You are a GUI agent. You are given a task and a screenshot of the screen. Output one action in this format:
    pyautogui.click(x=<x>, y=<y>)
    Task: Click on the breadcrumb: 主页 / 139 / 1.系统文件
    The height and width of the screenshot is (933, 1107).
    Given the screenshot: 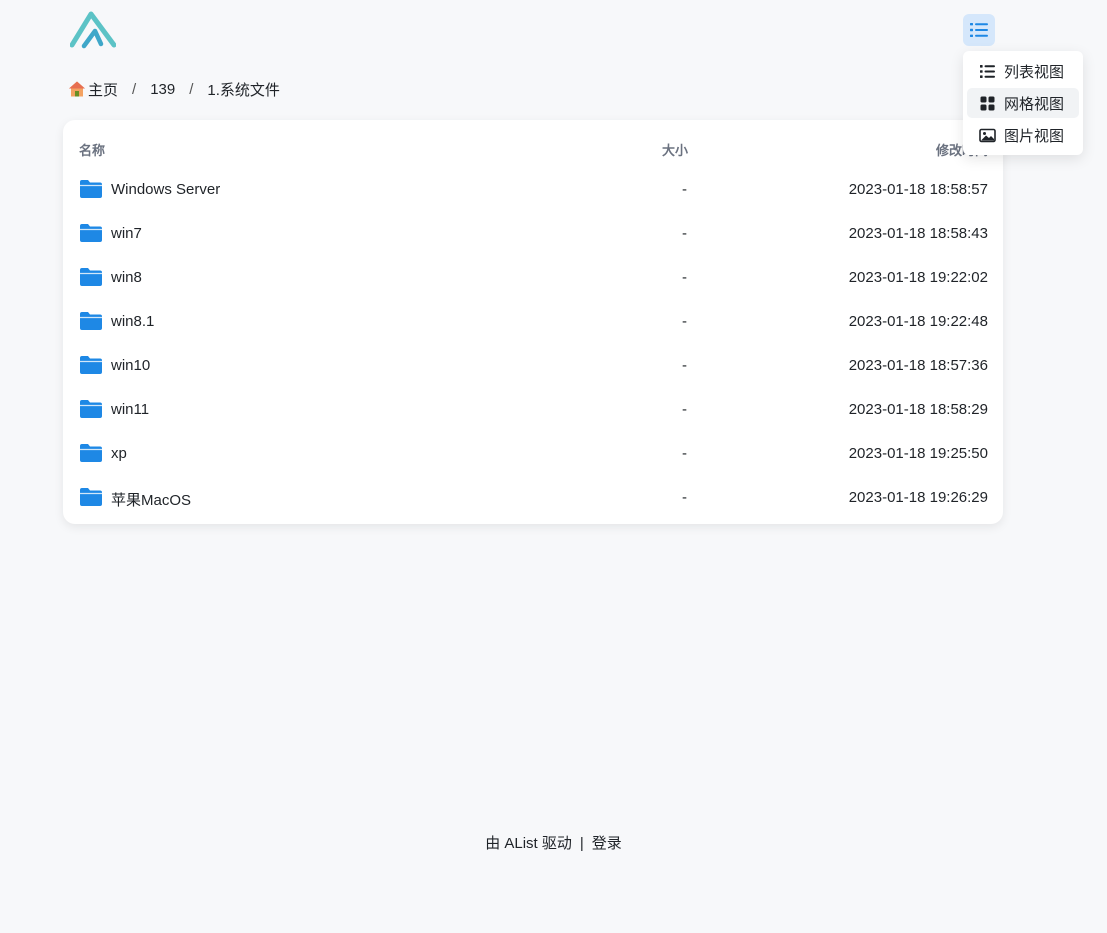 What is the action you would take?
    pyautogui.click(x=174, y=89)
    